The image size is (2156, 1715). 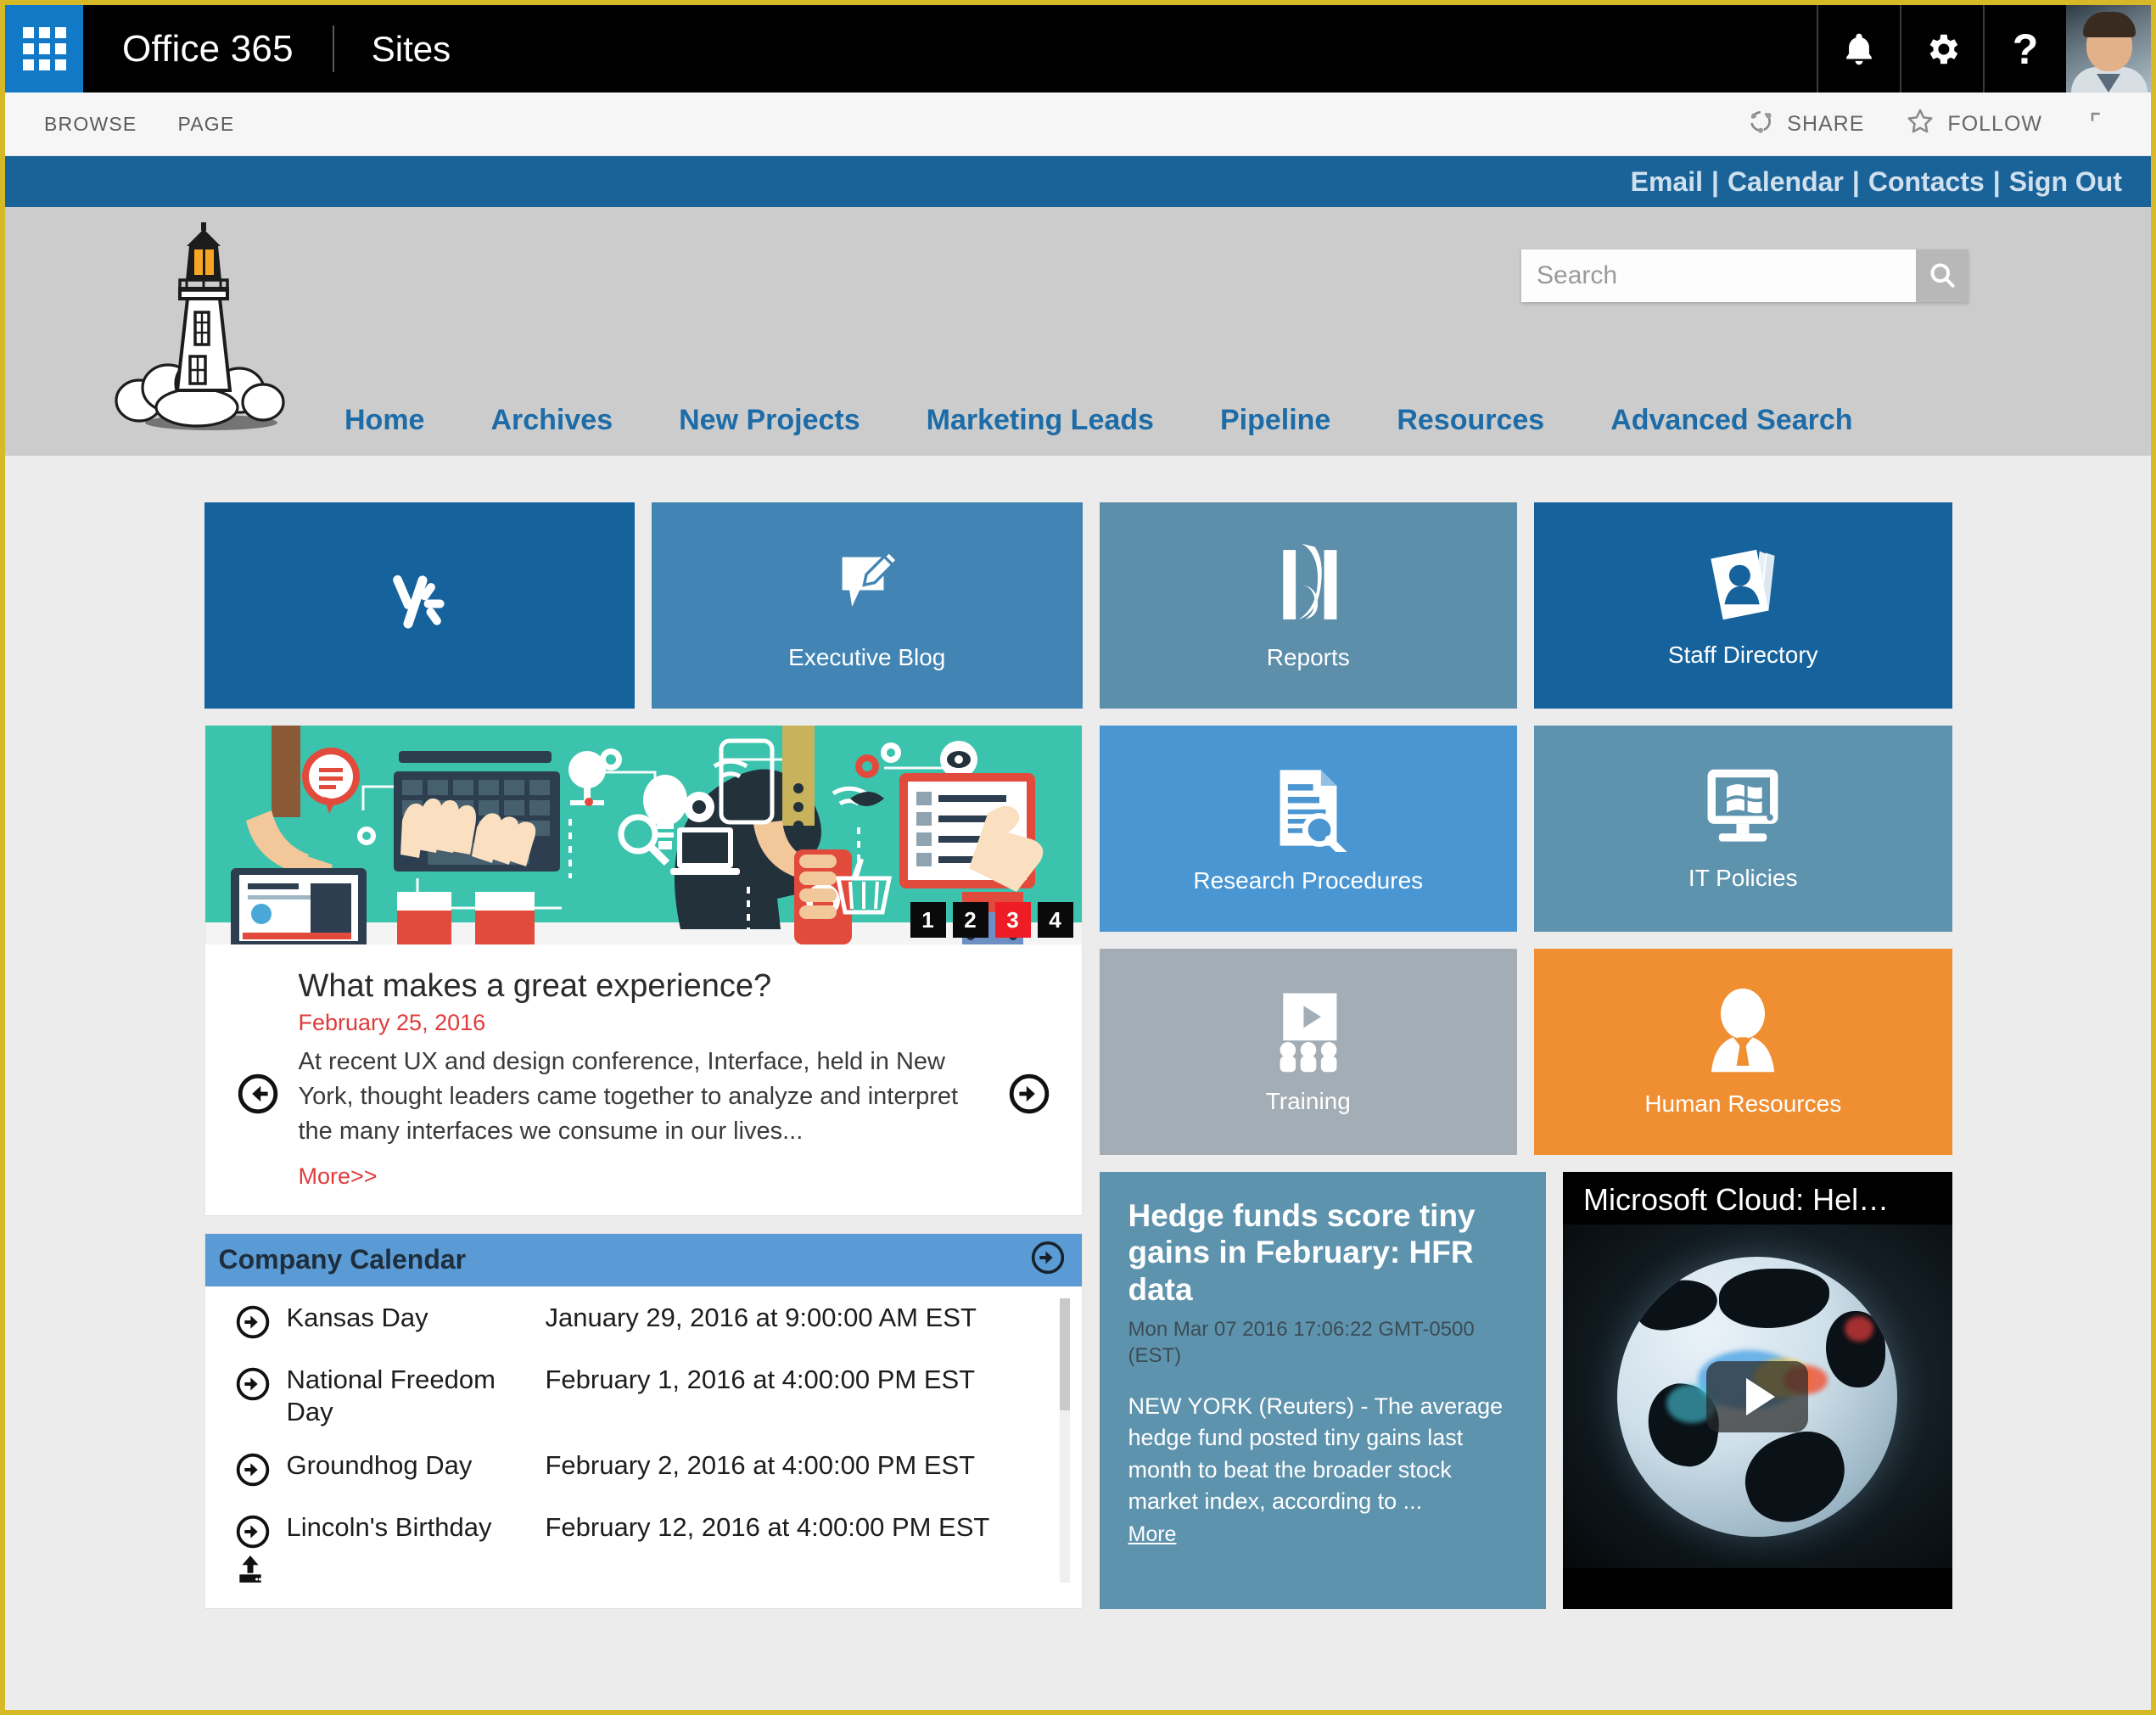 I want to click on sites-app-link: Sites, so click(x=411, y=48).